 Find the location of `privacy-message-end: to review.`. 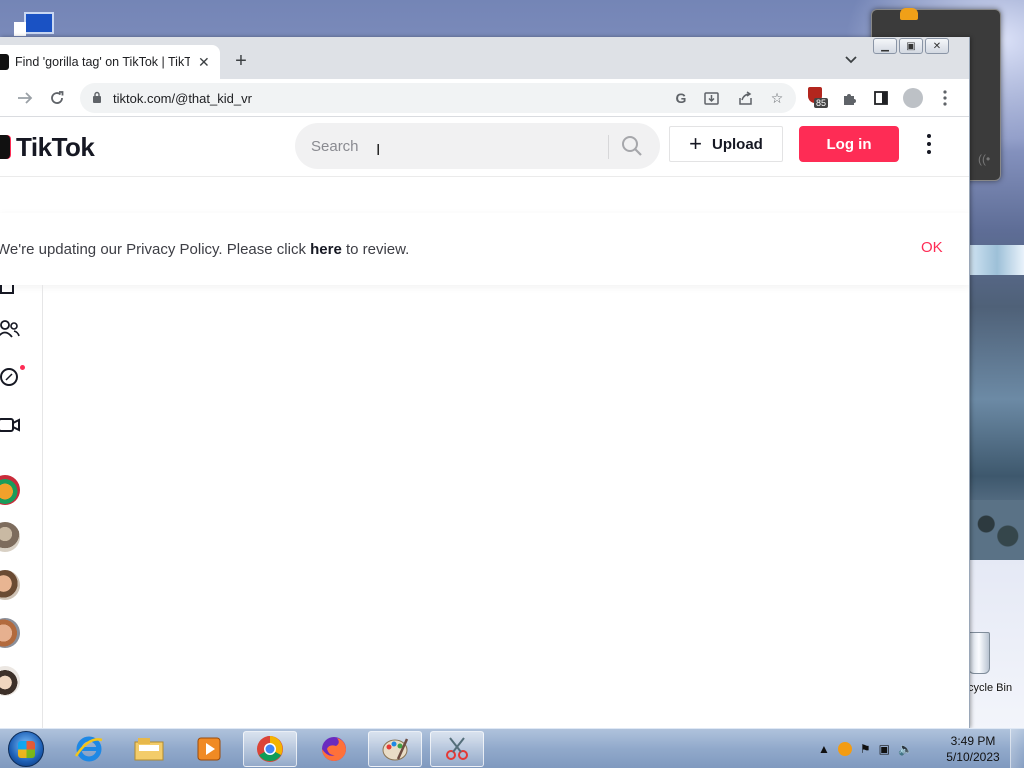

privacy-message-end: to review. is located at coordinates (375, 249).